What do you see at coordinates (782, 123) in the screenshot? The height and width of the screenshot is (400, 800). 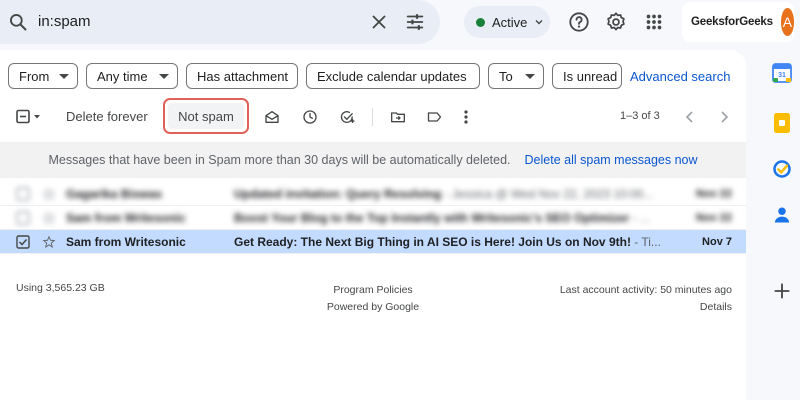 I see `keep-notes-icon` at bounding box center [782, 123].